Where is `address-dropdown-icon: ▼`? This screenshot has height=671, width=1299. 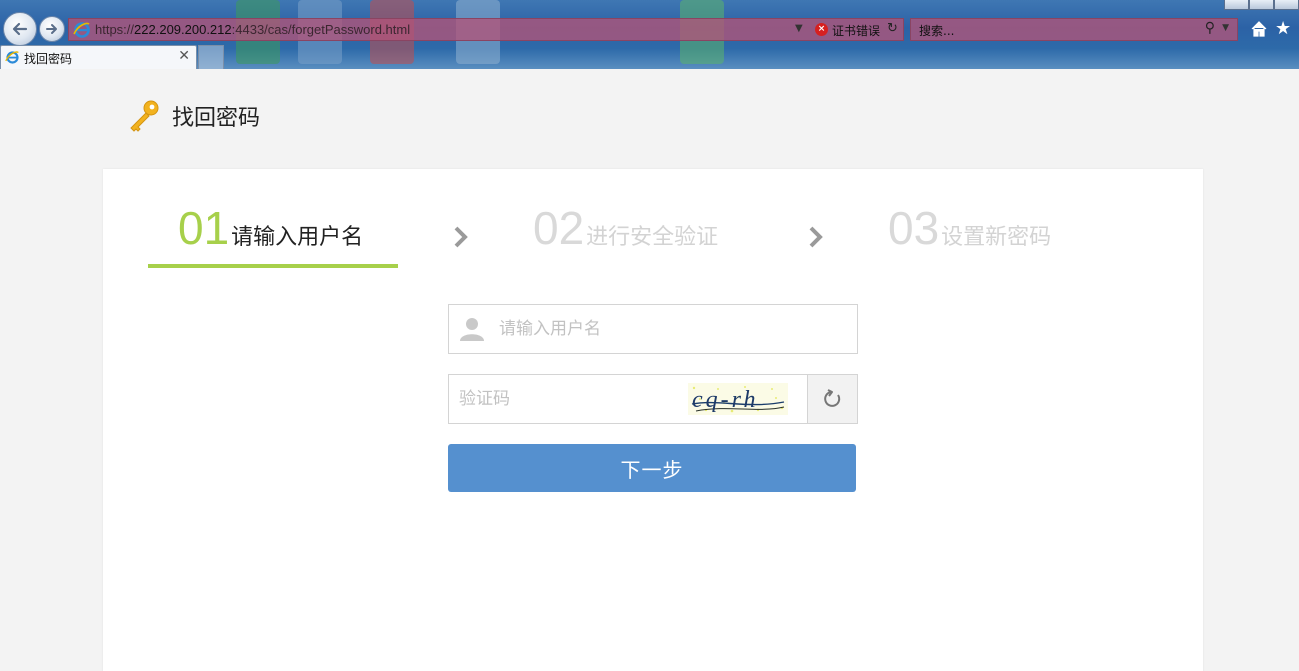
address-dropdown-icon: ▼ is located at coordinates (799, 28).